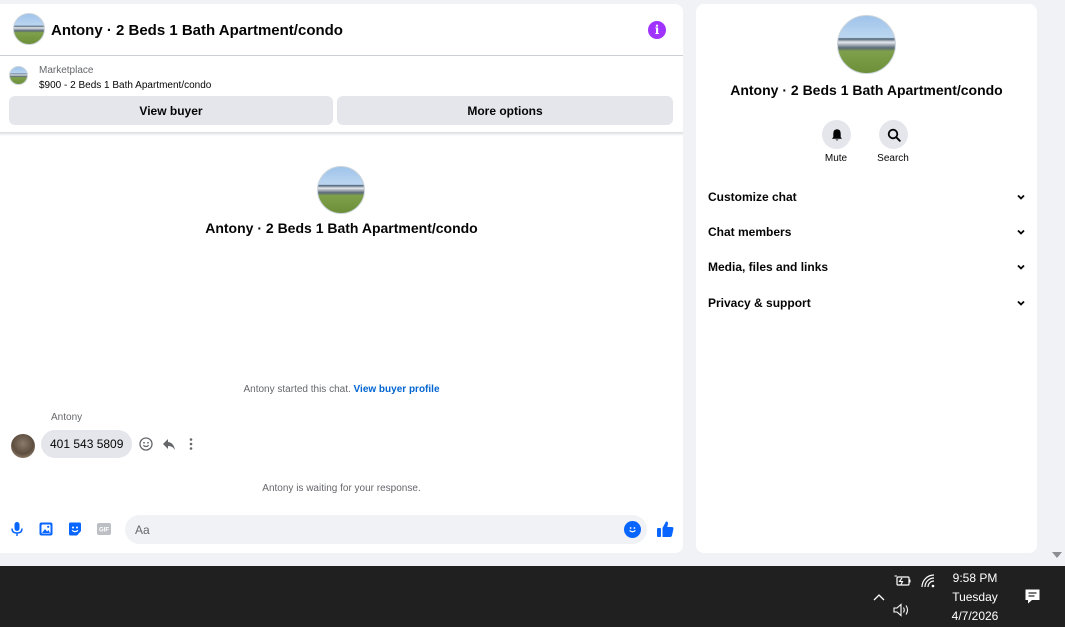  I want to click on more-options-button: More options, so click(505, 110).